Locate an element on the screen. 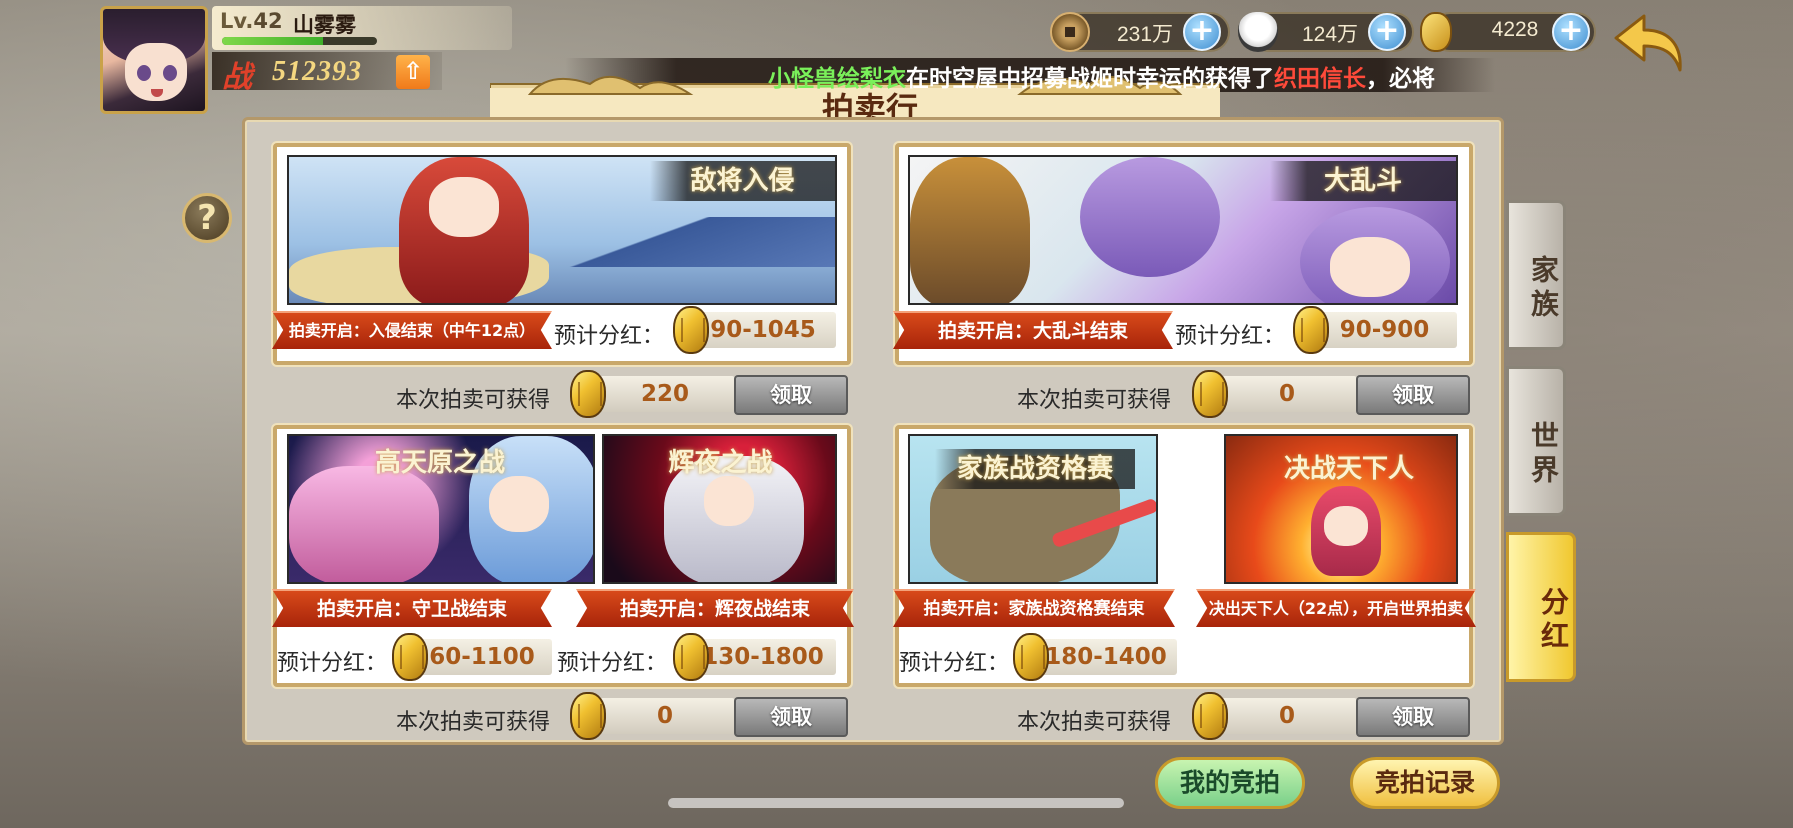 This screenshot has height=828, width=1793. row2-left-claim-button: 领取 is located at coordinates (791, 717).